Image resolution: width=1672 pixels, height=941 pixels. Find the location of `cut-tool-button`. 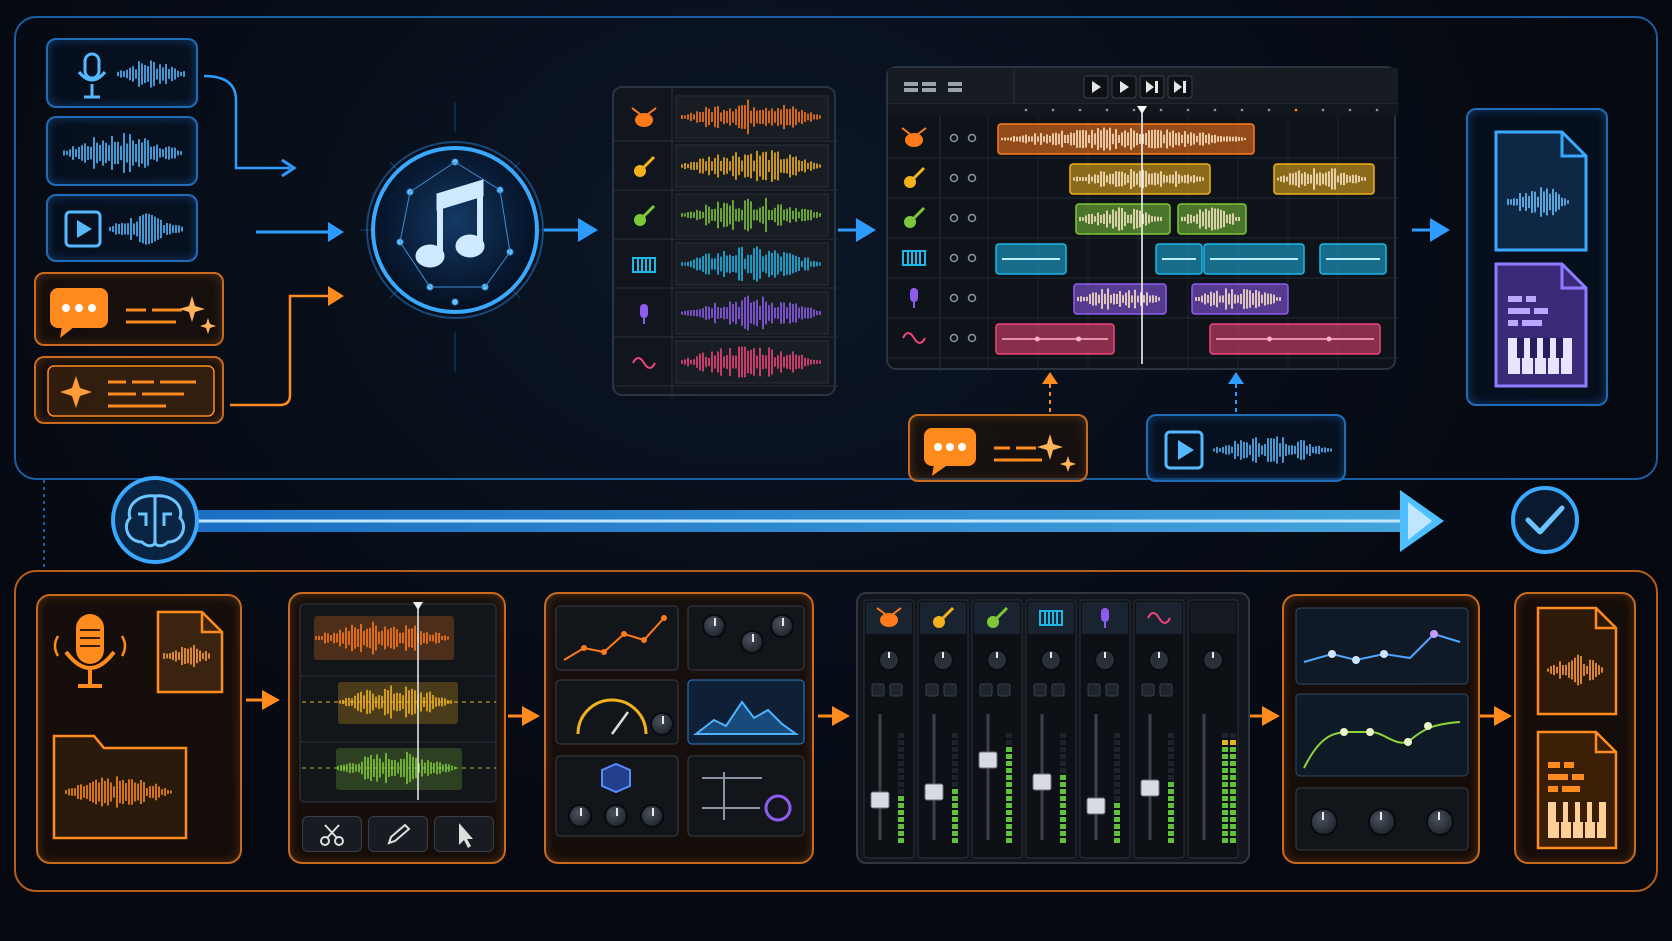

cut-tool-button is located at coordinates (332, 834).